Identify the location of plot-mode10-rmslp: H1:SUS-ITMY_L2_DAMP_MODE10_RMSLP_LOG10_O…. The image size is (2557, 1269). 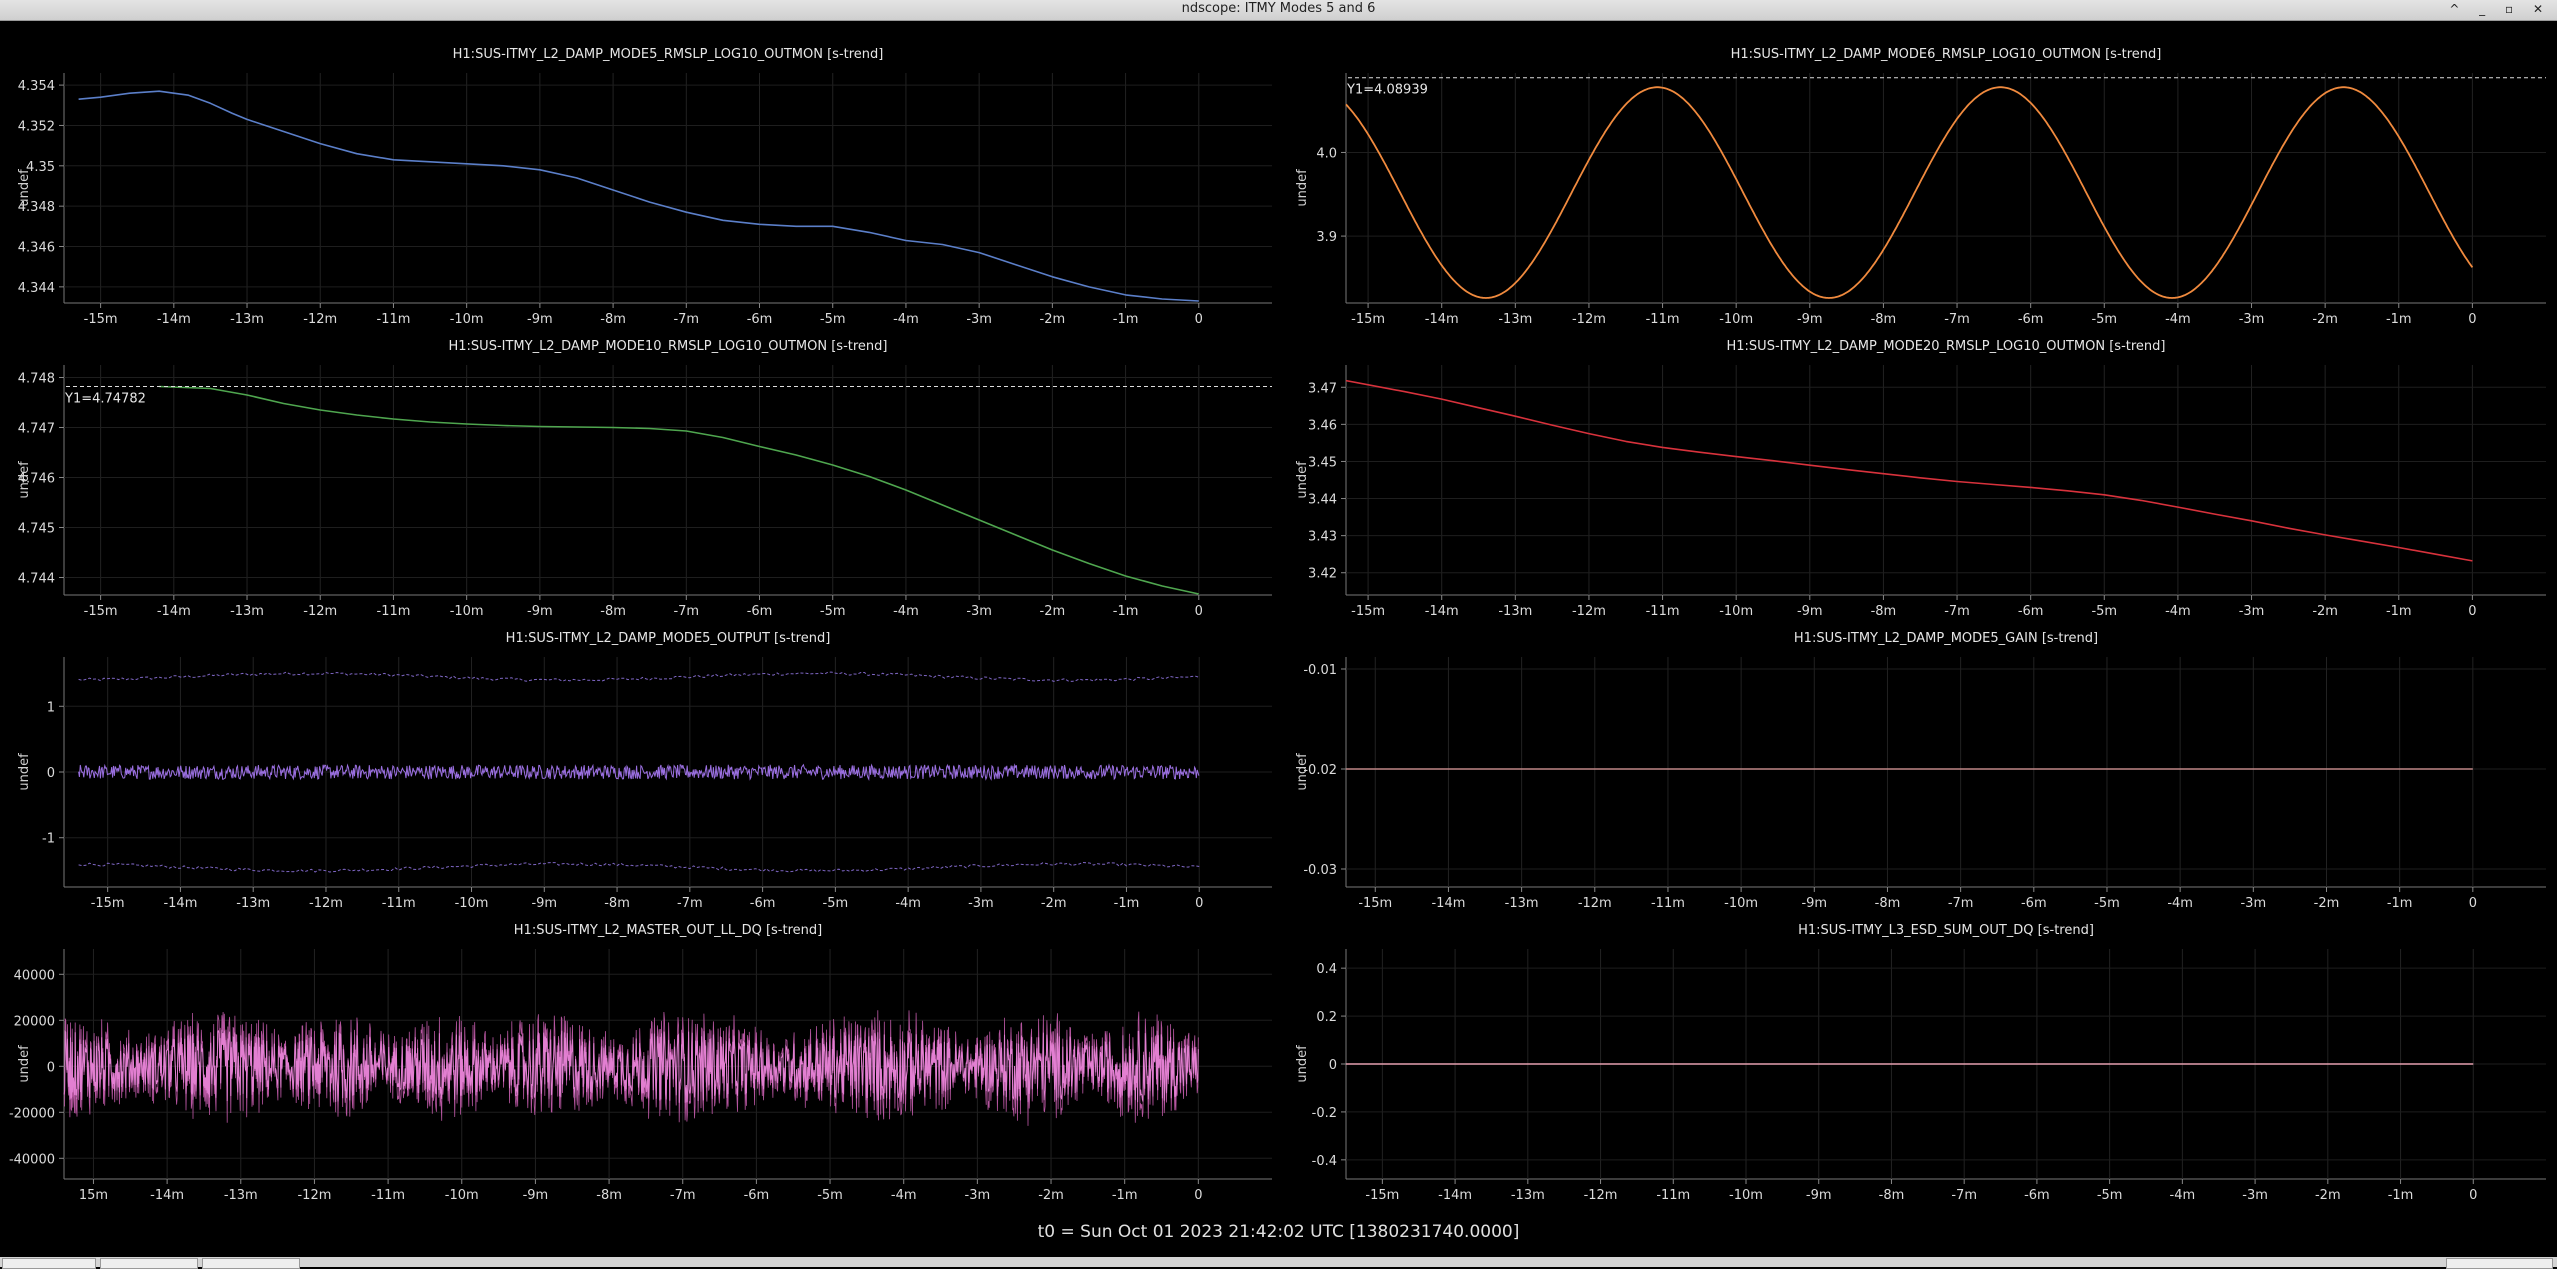
(638, 474).